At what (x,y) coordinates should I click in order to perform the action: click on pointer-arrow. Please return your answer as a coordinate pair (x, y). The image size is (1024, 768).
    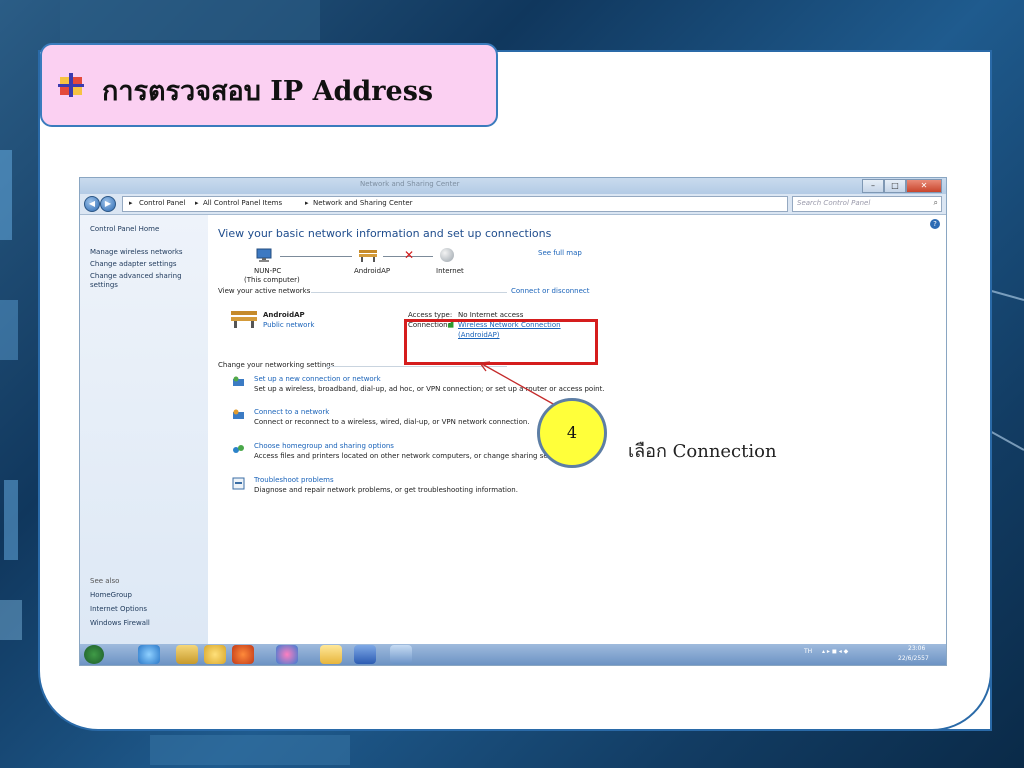
    Looking at the image, I should click on (517, 383).